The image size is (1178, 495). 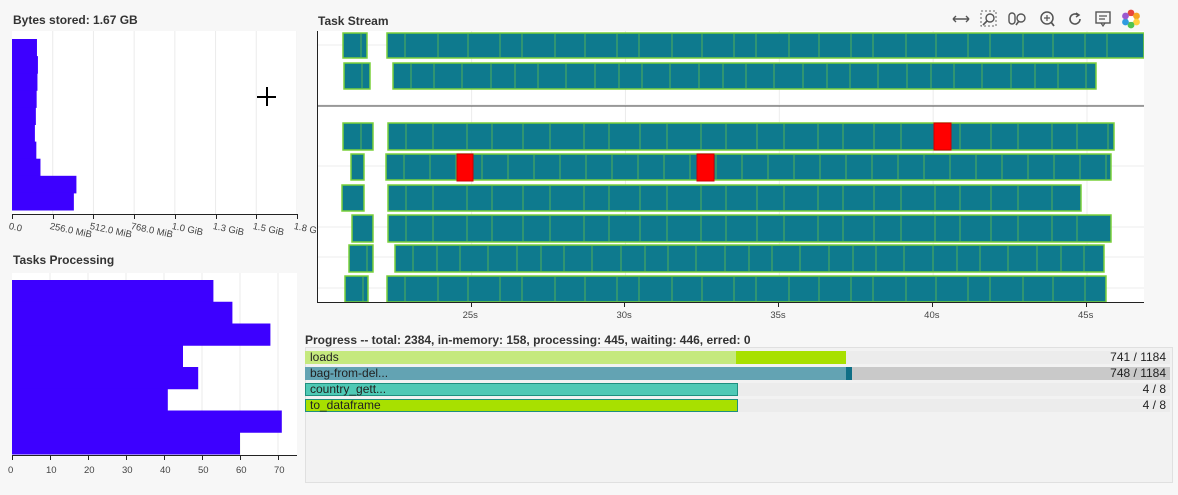 What do you see at coordinates (75, 20) in the screenshot?
I see `bytes-stored-title: Bytes stored: 1.67 GB` at bounding box center [75, 20].